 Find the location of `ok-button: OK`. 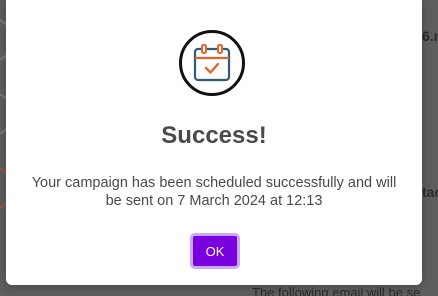

ok-button: OK is located at coordinates (215, 251).